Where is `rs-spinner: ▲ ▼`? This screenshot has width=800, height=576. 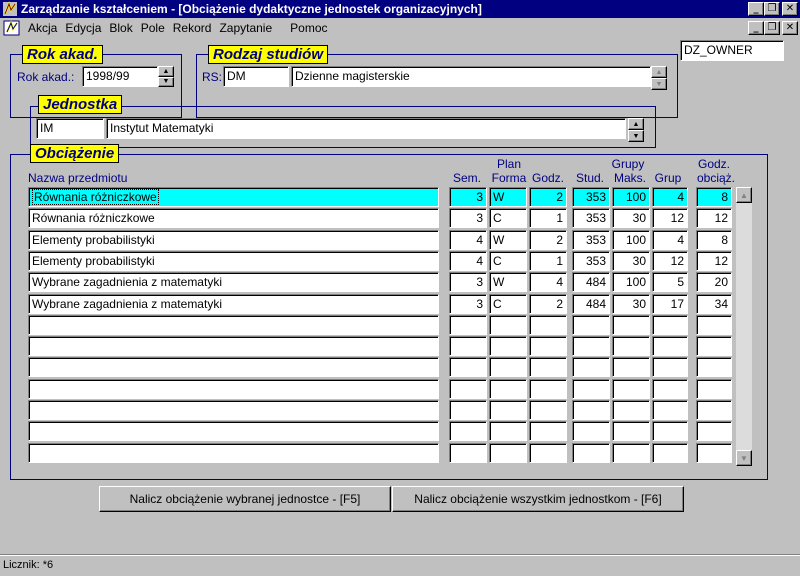
rs-spinner: ▲ ▼ is located at coordinates (659, 78).